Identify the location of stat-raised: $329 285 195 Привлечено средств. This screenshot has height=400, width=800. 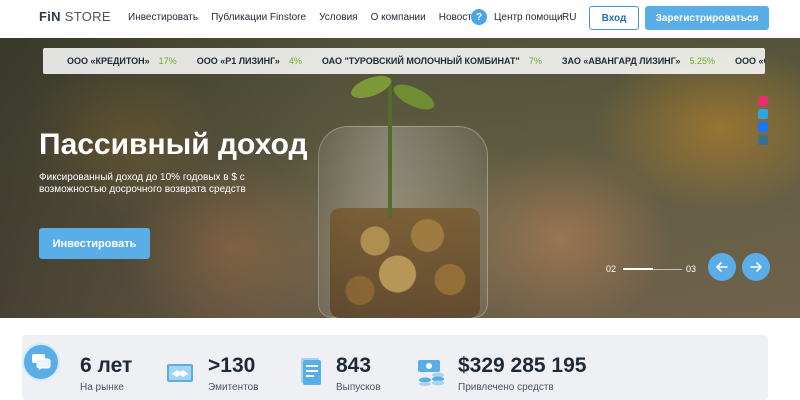
(522, 374).